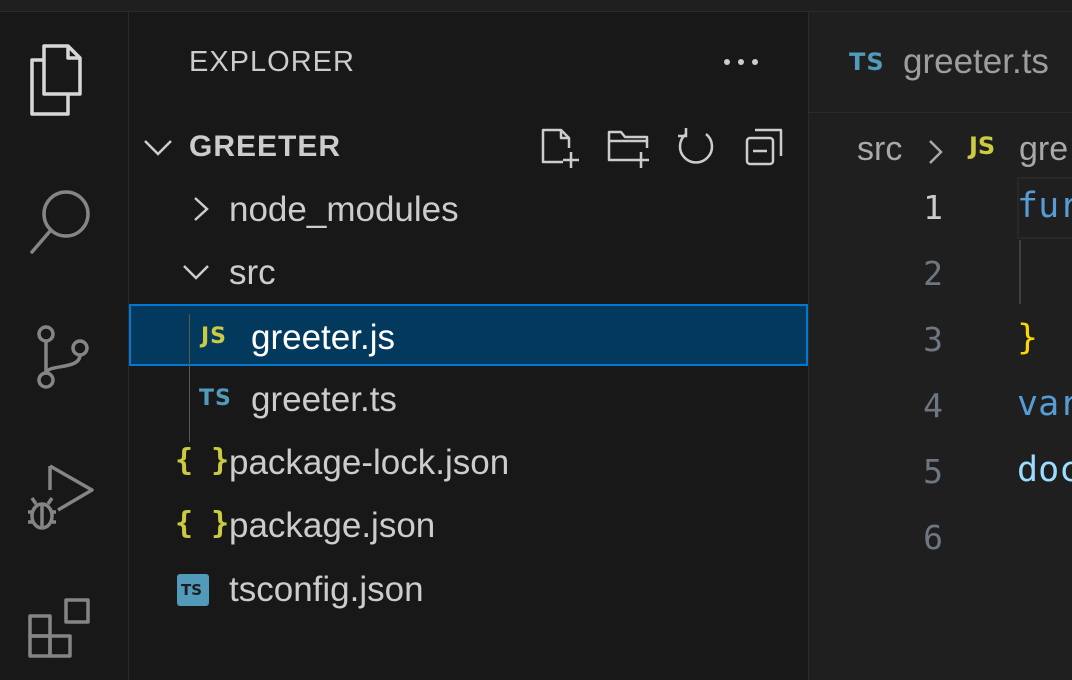 This screenshot has width=1072, height=680. What do you see at coordinates (933, 339) in the screenshot?
I see `line-number: 3` at bounding box center [933, 339].